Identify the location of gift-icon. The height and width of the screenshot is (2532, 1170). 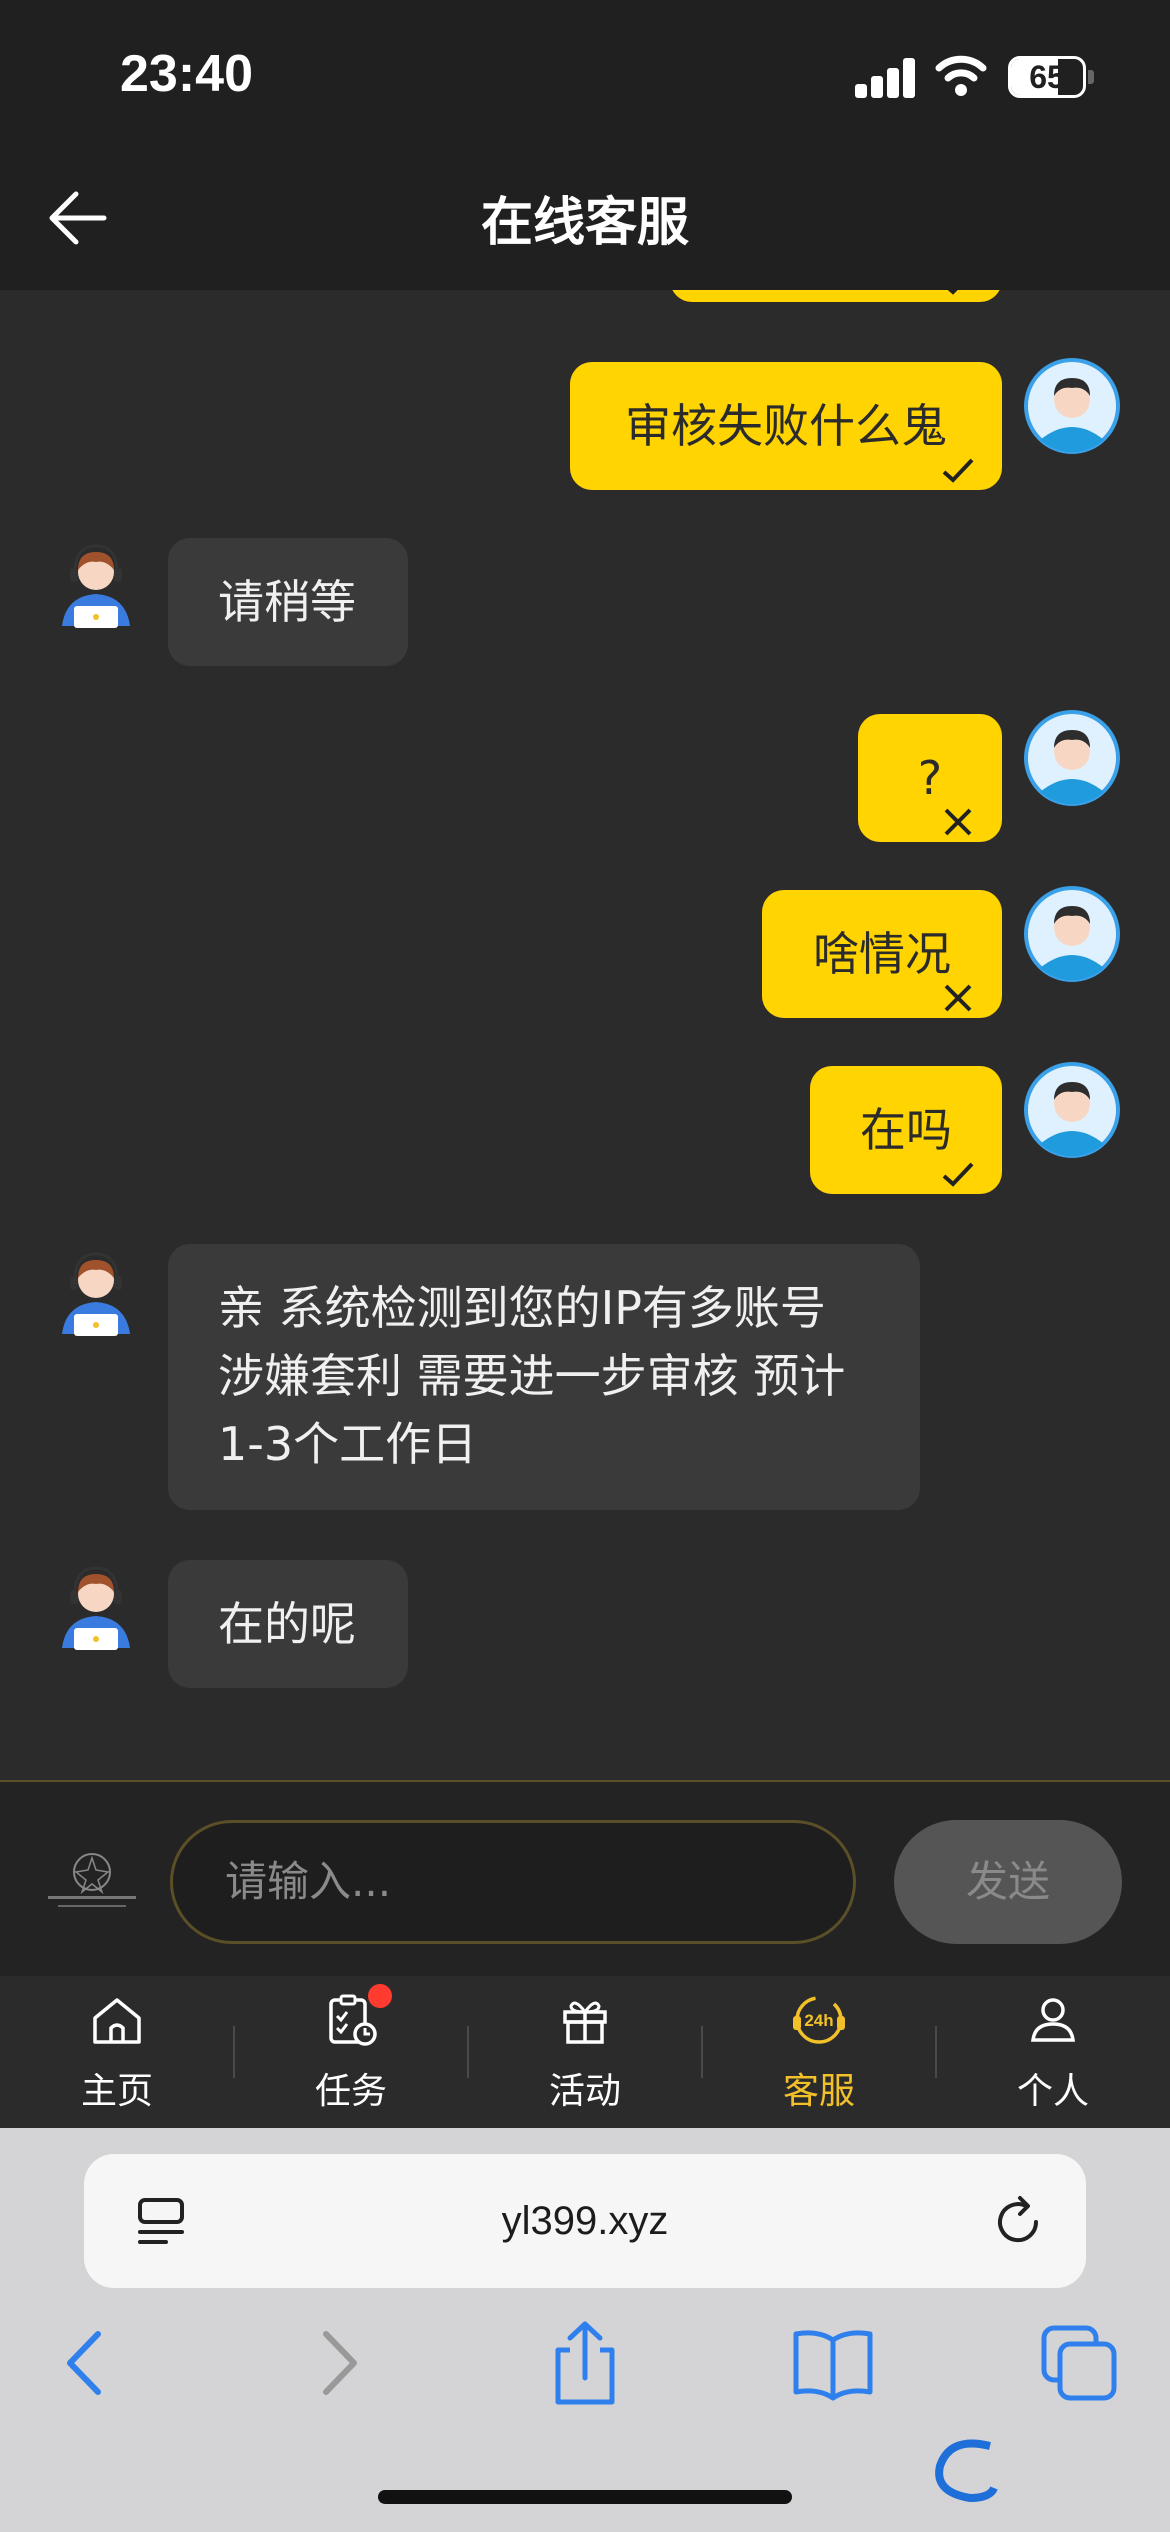
(585, 2022).